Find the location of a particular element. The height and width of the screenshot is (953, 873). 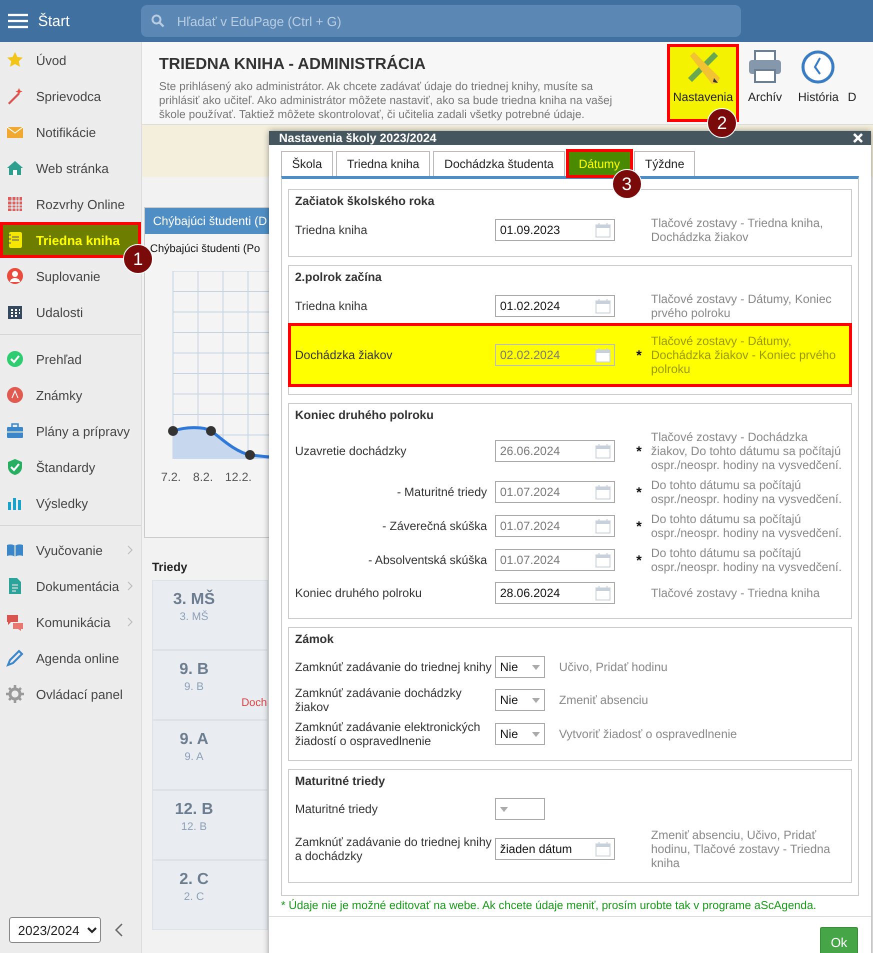

field-note: Tlačové zostavy - Triedna kniha, Dochádzka žiakov is located at coordinates (737, 230).